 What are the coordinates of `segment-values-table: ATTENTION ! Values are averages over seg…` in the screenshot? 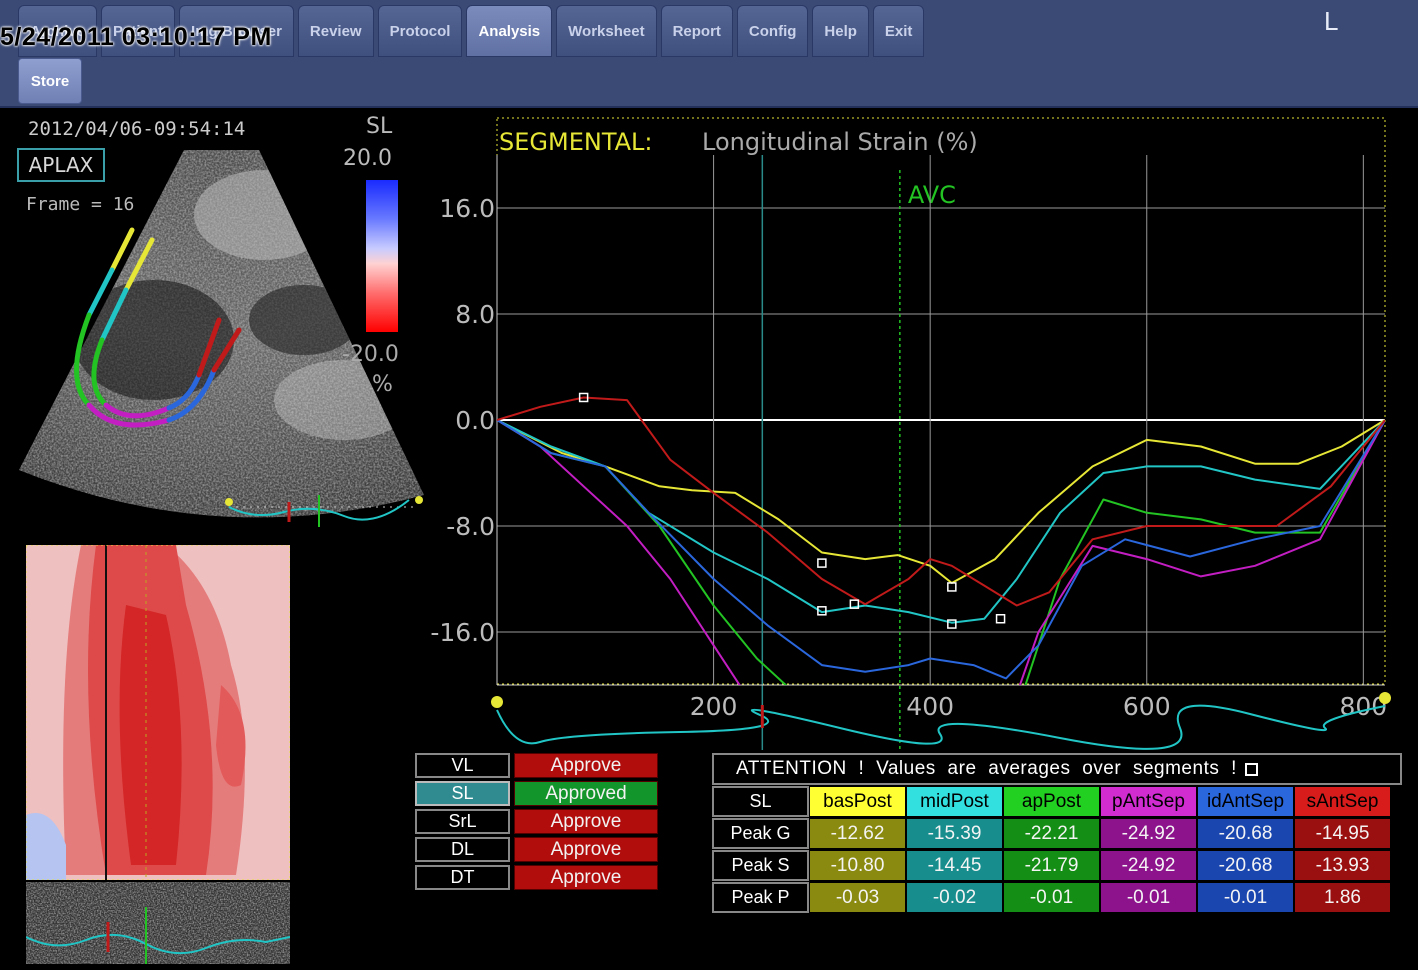 It's located at (1057, 833).